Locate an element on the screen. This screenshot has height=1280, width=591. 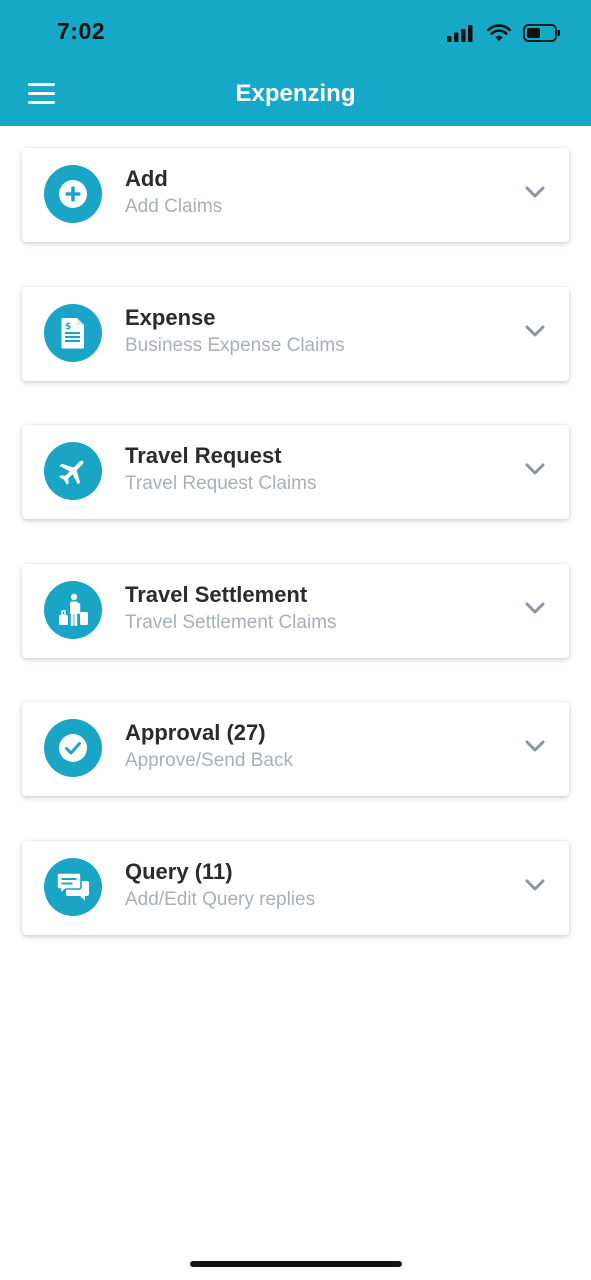
card-subtitle: Approve/Send Back is located at coordinates (209, 760).